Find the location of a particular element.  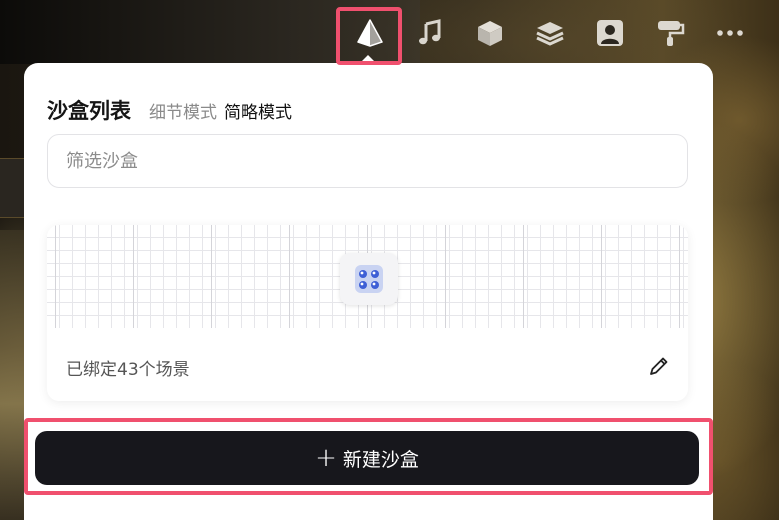

layers-icon is located at coordinates (550, 34).